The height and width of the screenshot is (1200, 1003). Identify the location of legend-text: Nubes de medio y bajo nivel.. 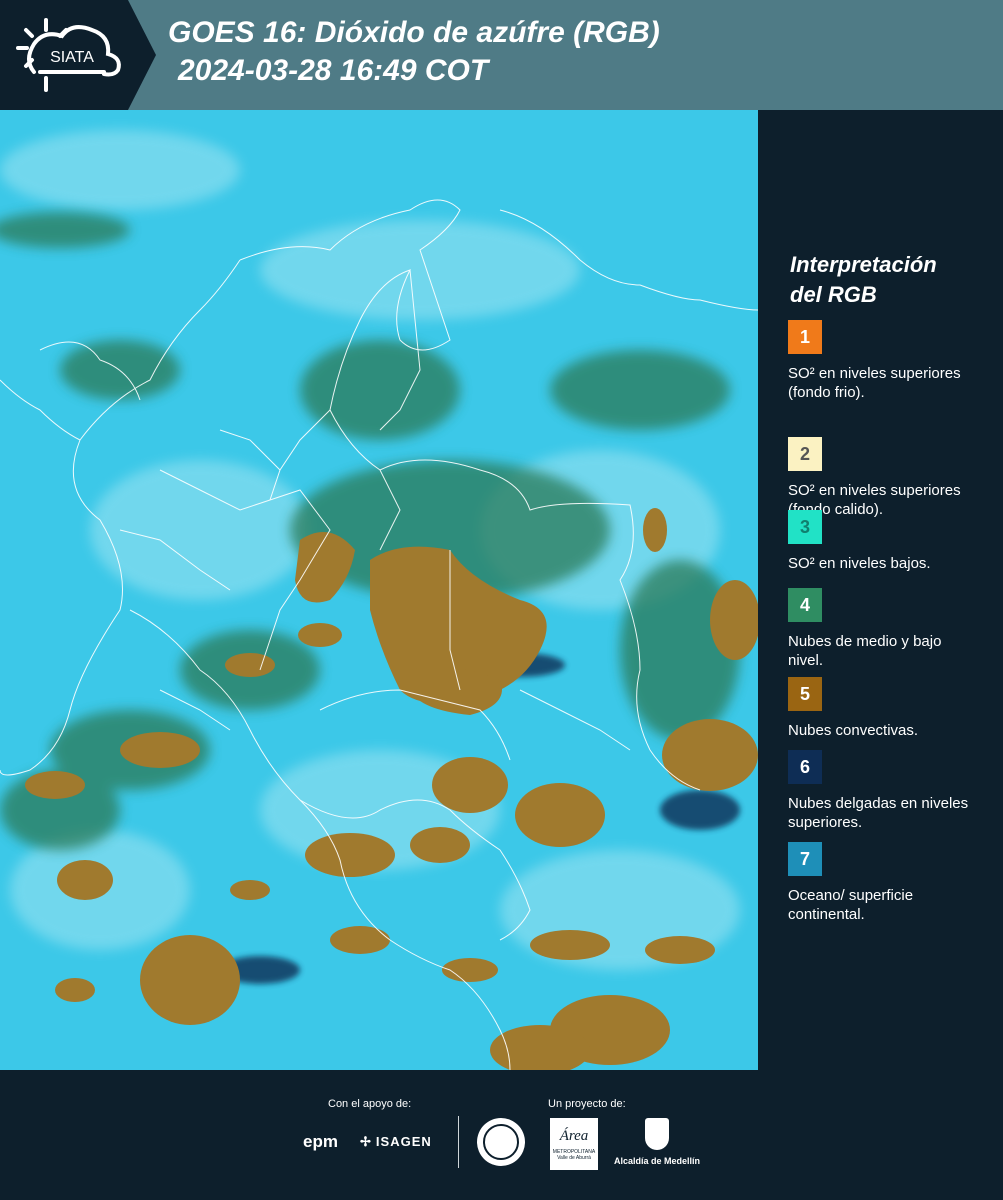
(865, 651).